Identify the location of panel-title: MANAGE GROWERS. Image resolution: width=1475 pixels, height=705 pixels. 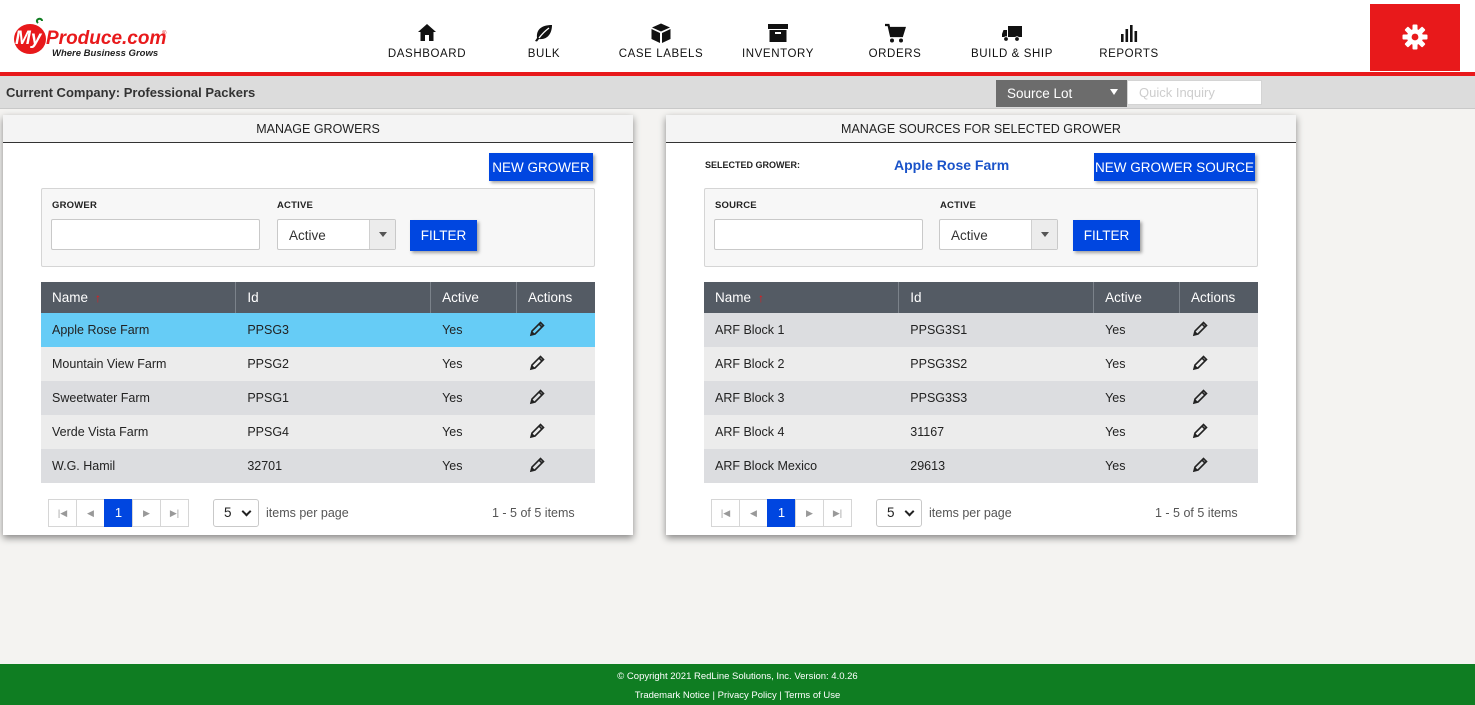
(318, 129).